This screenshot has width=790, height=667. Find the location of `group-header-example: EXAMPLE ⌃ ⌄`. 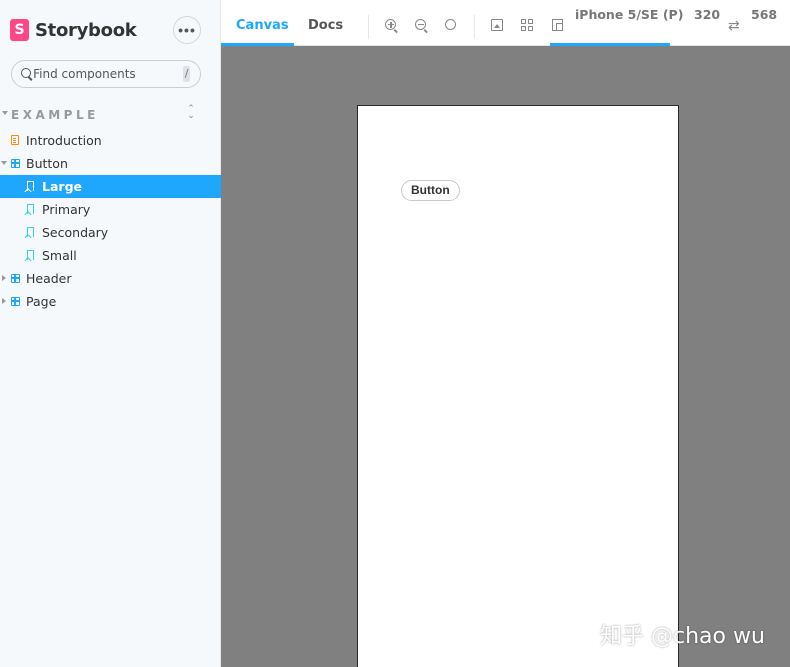

group-header-example: EXAMPLE ⌃ ⌄ is located at coordinates (110, 114).